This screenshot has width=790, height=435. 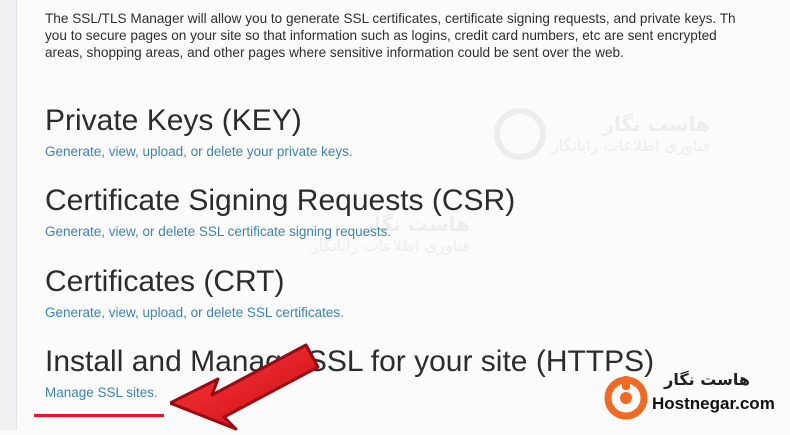 I want to click on left-sidebar-rail, so click(x=8, y=215).